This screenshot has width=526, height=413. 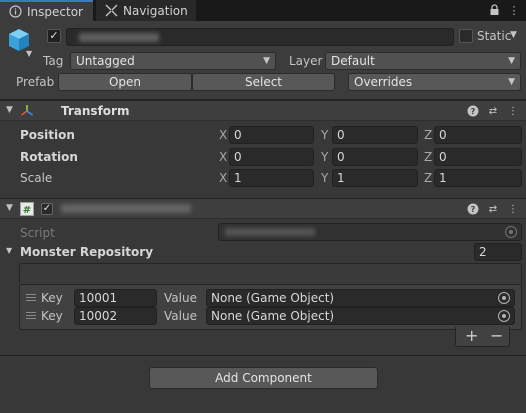 I want to click on scale-y-field: 1, so click(x=375, y=178).